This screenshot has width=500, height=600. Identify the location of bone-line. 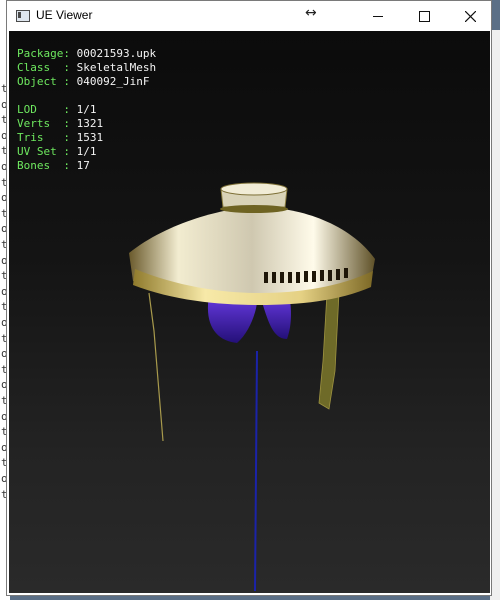
(256, 471).